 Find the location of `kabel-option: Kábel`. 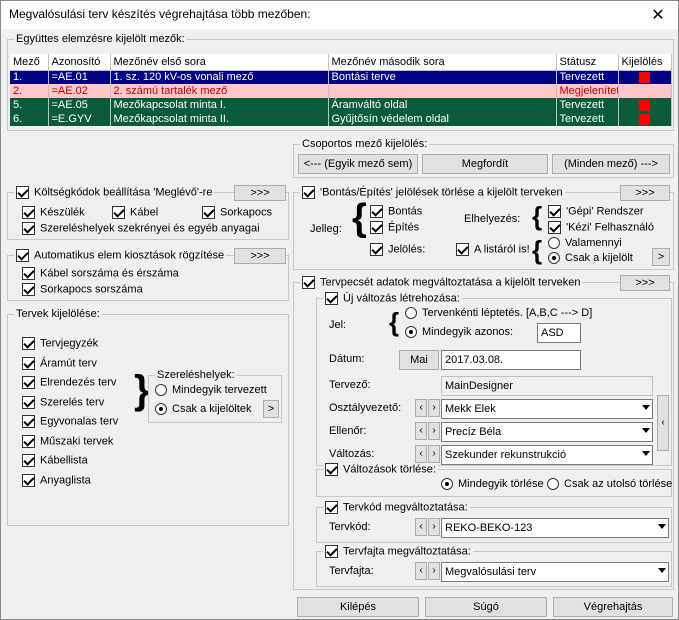

kabel-option: Kábel is located at coordinates (135, 212).